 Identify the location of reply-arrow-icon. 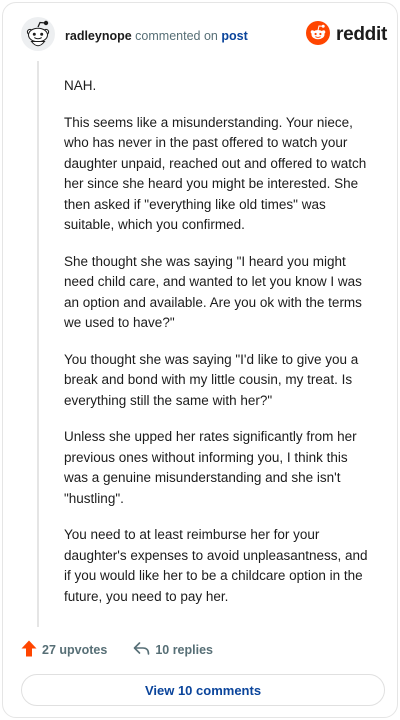
(141, 650).